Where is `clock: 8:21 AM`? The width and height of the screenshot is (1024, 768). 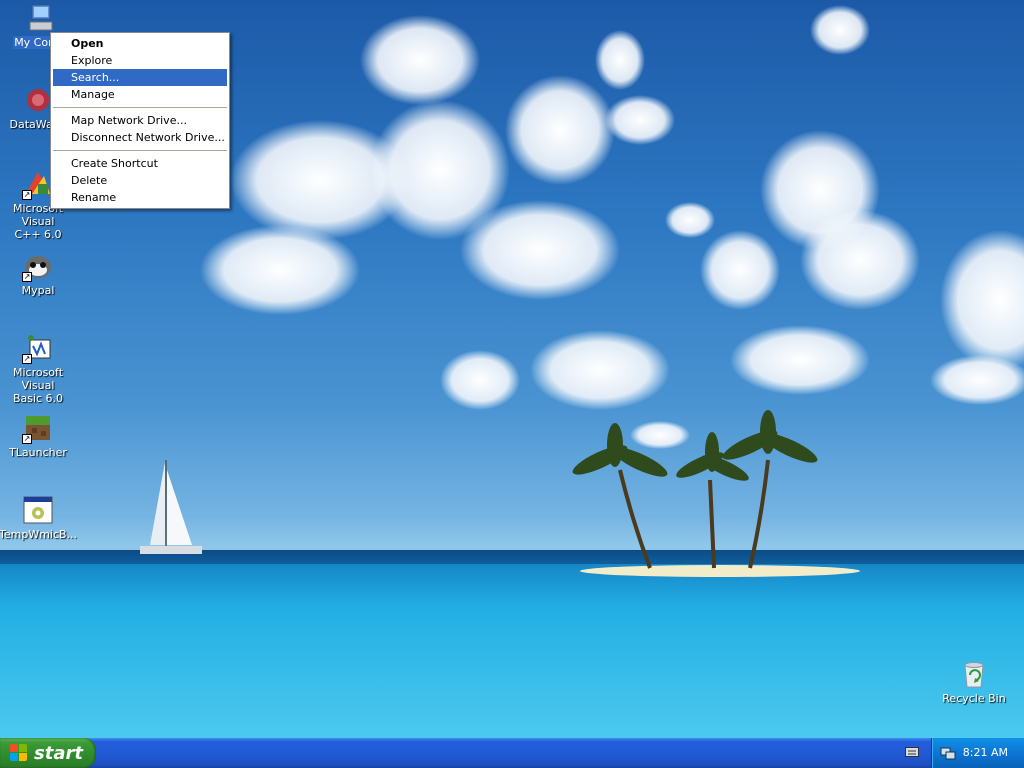 clock: 8:21 AM is located at coordinates (985, 752).